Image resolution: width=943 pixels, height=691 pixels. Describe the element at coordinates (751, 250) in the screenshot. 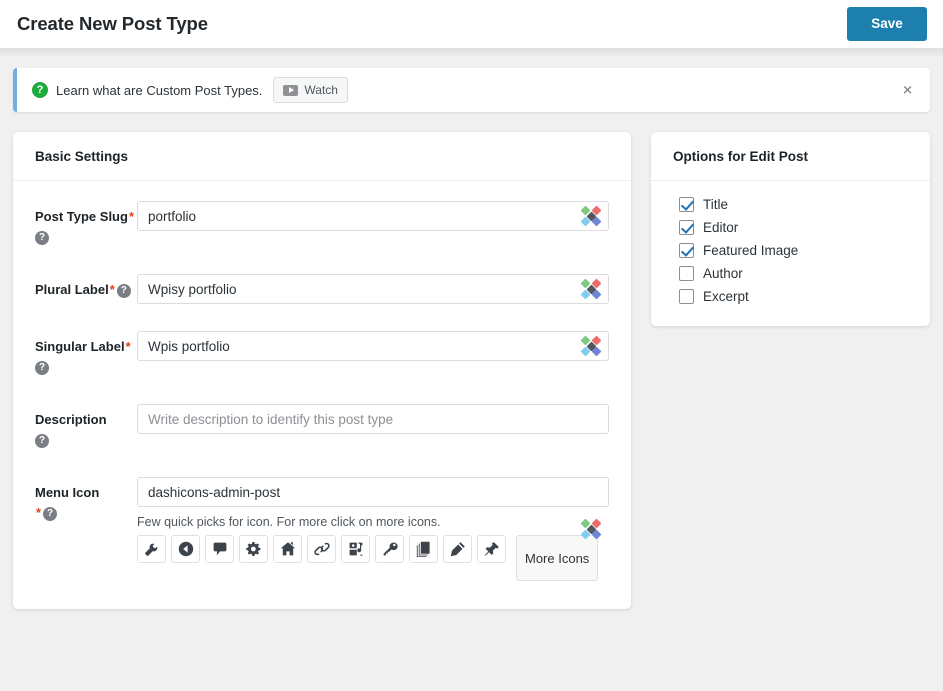

I see `option-label: Featured Image` at that location.